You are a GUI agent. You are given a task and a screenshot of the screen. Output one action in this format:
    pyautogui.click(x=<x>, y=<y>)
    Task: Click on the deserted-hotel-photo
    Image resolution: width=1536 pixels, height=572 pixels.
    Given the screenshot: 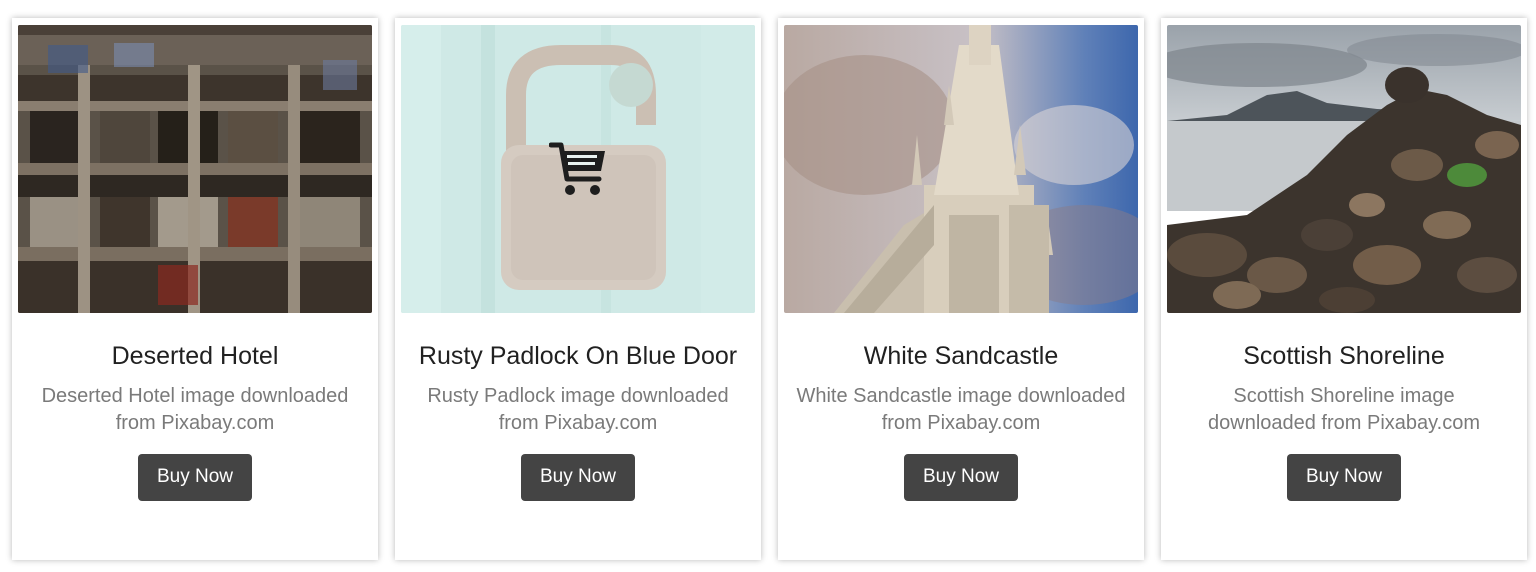 What is the action you would take?
    pyautogui.click(x=195, y=169)
    